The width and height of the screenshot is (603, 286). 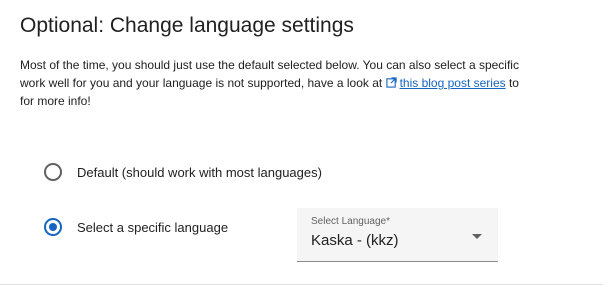 I want to click on blog-link-text: this blog post series, so click(x=452, y=83).